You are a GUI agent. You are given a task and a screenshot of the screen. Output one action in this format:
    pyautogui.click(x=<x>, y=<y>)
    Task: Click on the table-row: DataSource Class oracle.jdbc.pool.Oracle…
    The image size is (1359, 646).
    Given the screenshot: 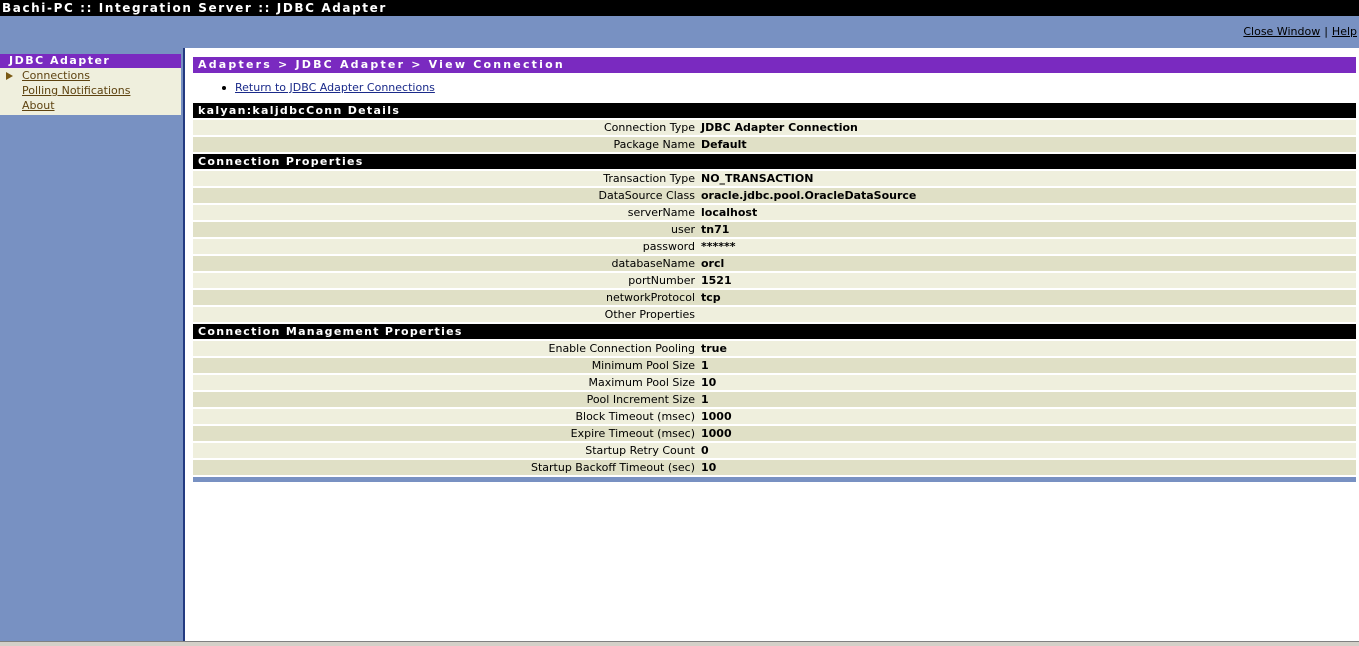 What is the action you would take?
    pyautogui.click(x=774, y=195)
    